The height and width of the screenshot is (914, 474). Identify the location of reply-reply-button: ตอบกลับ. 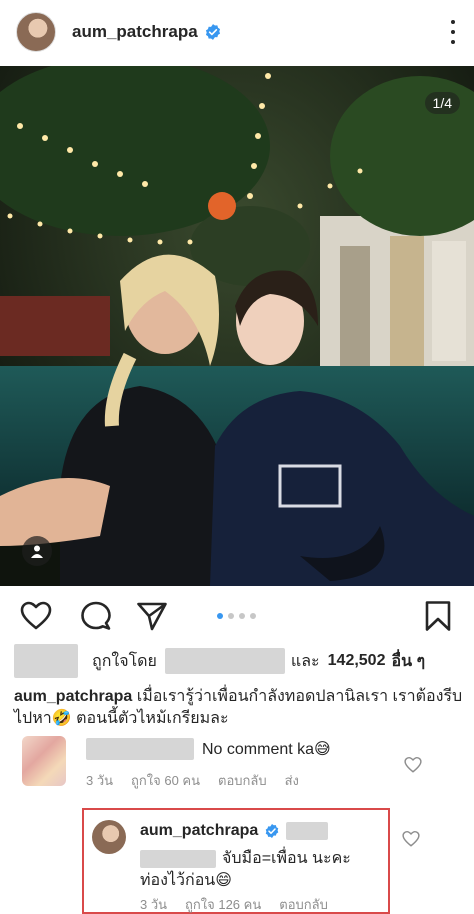
(303, 904).